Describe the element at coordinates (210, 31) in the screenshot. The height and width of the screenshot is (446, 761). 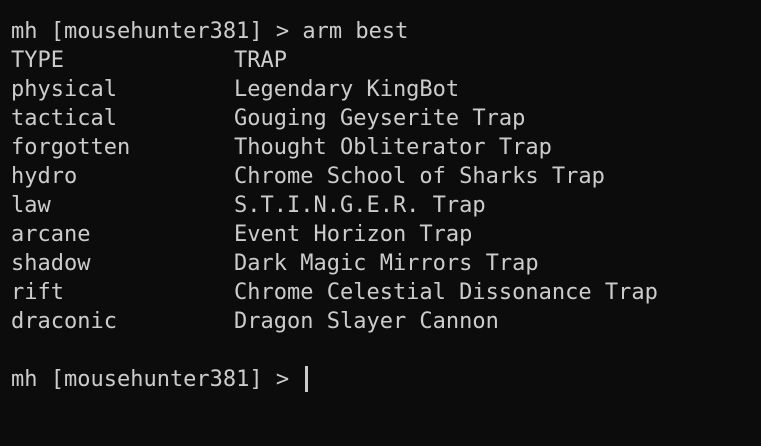
I see `command-text: mh [mousehunter381] > arm best` at that location.